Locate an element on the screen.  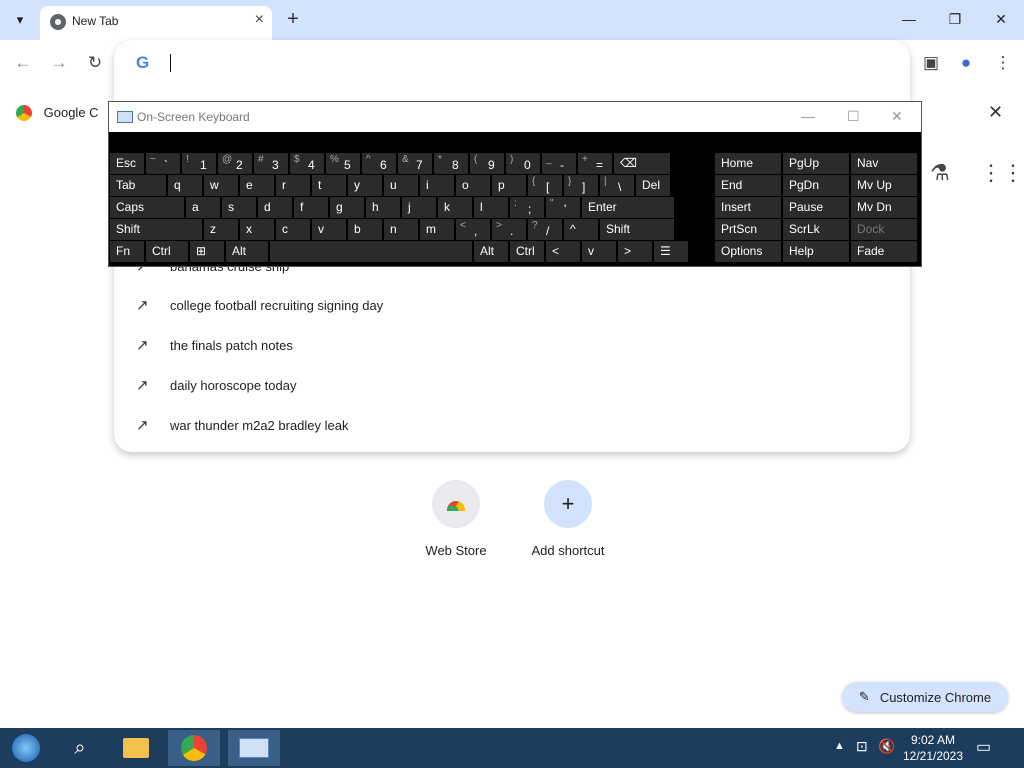
start-button-icon is located at coordinates (26, 748).